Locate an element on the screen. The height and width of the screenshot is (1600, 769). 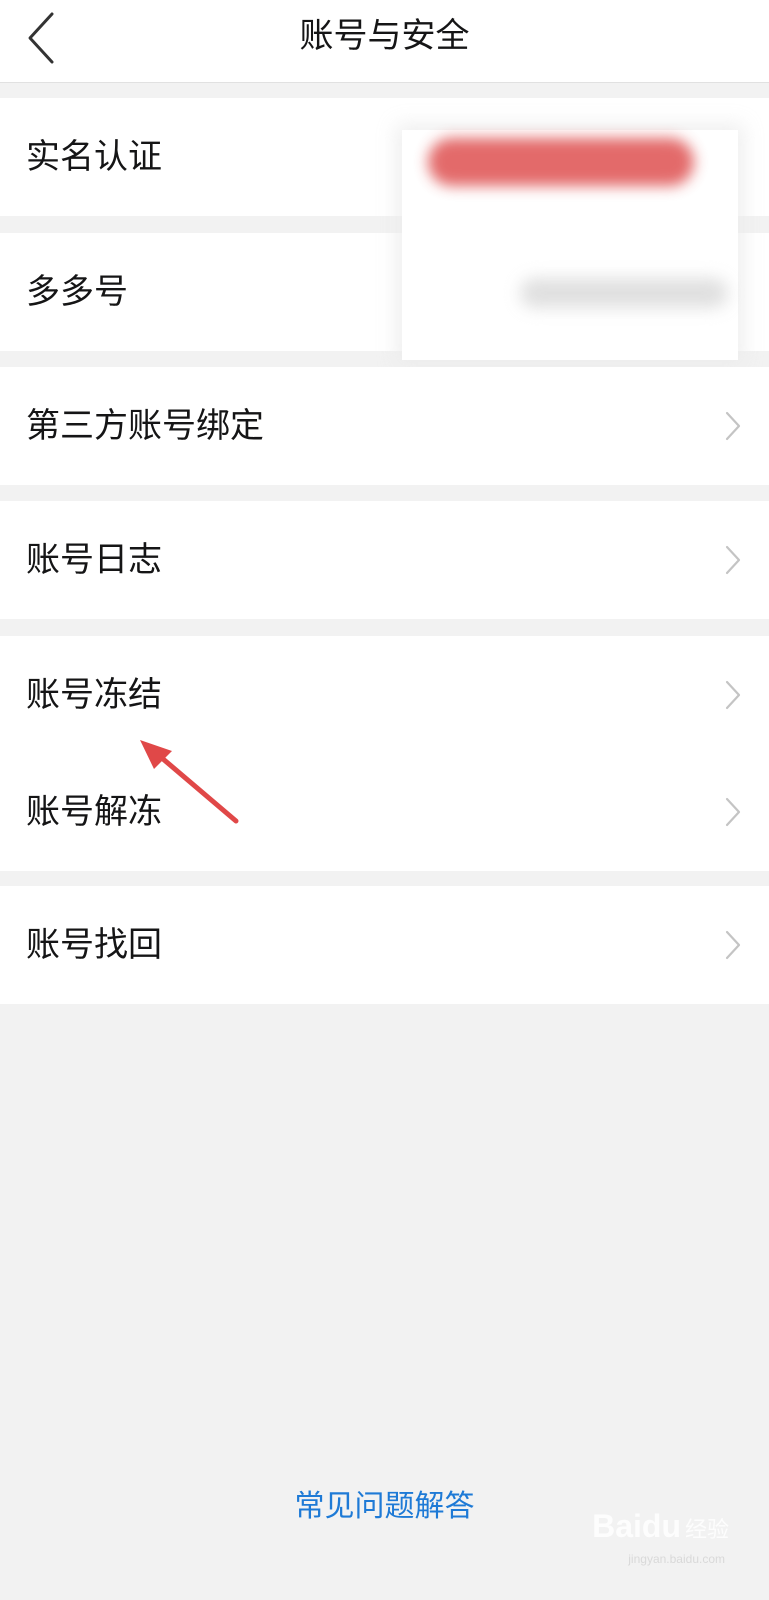
row-label: 账号日志 is located at coordinates (94, 560).